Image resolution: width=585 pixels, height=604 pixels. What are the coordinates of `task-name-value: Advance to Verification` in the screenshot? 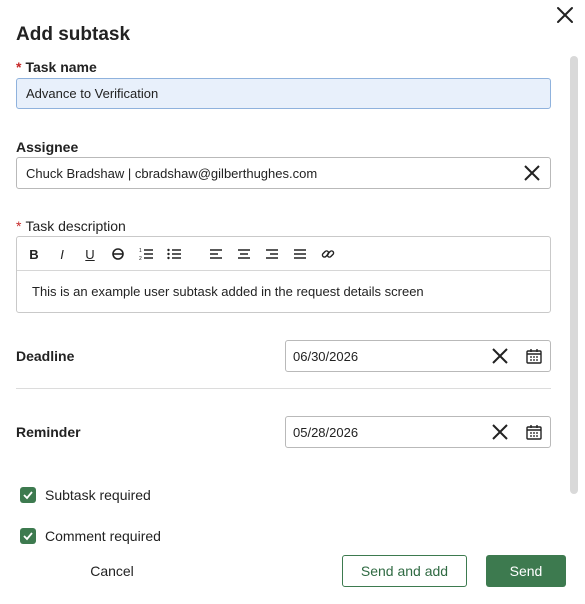 It's located at (92, 93).